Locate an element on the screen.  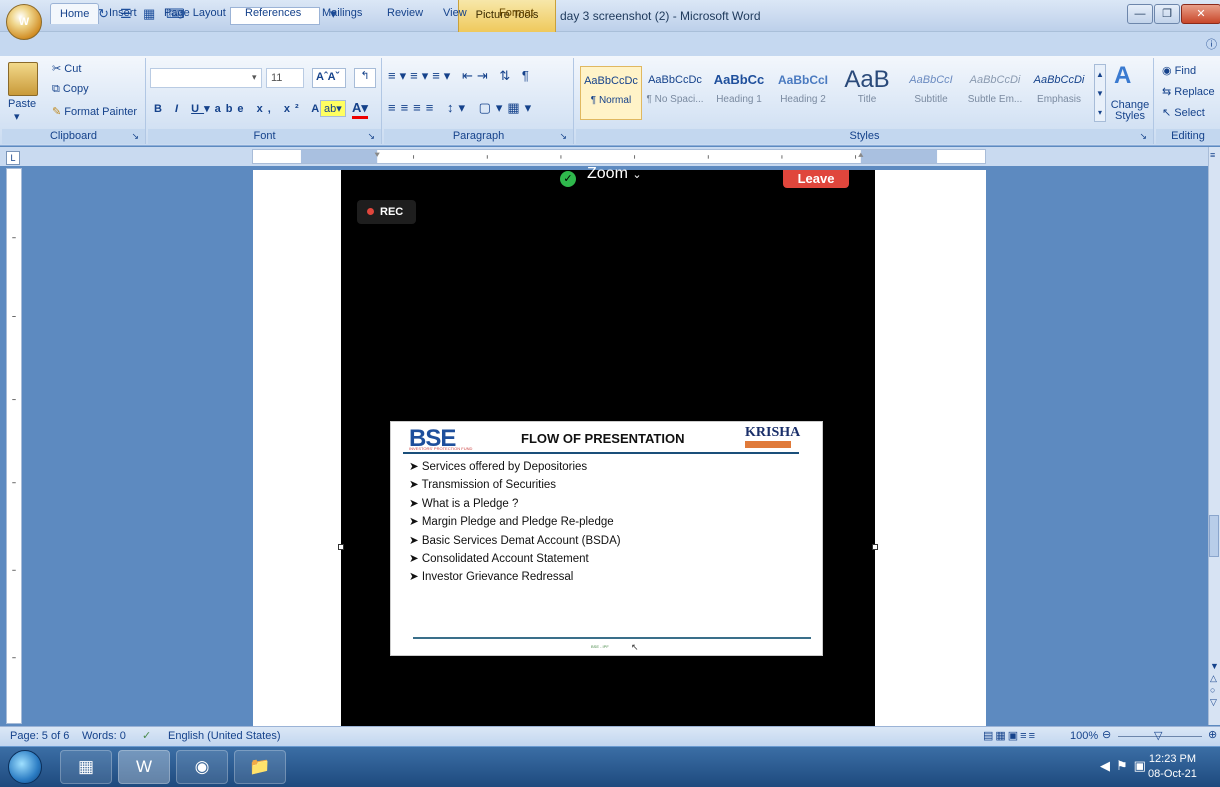
clipboard-group-label: Clipboard is located at coordinates (73, 136).